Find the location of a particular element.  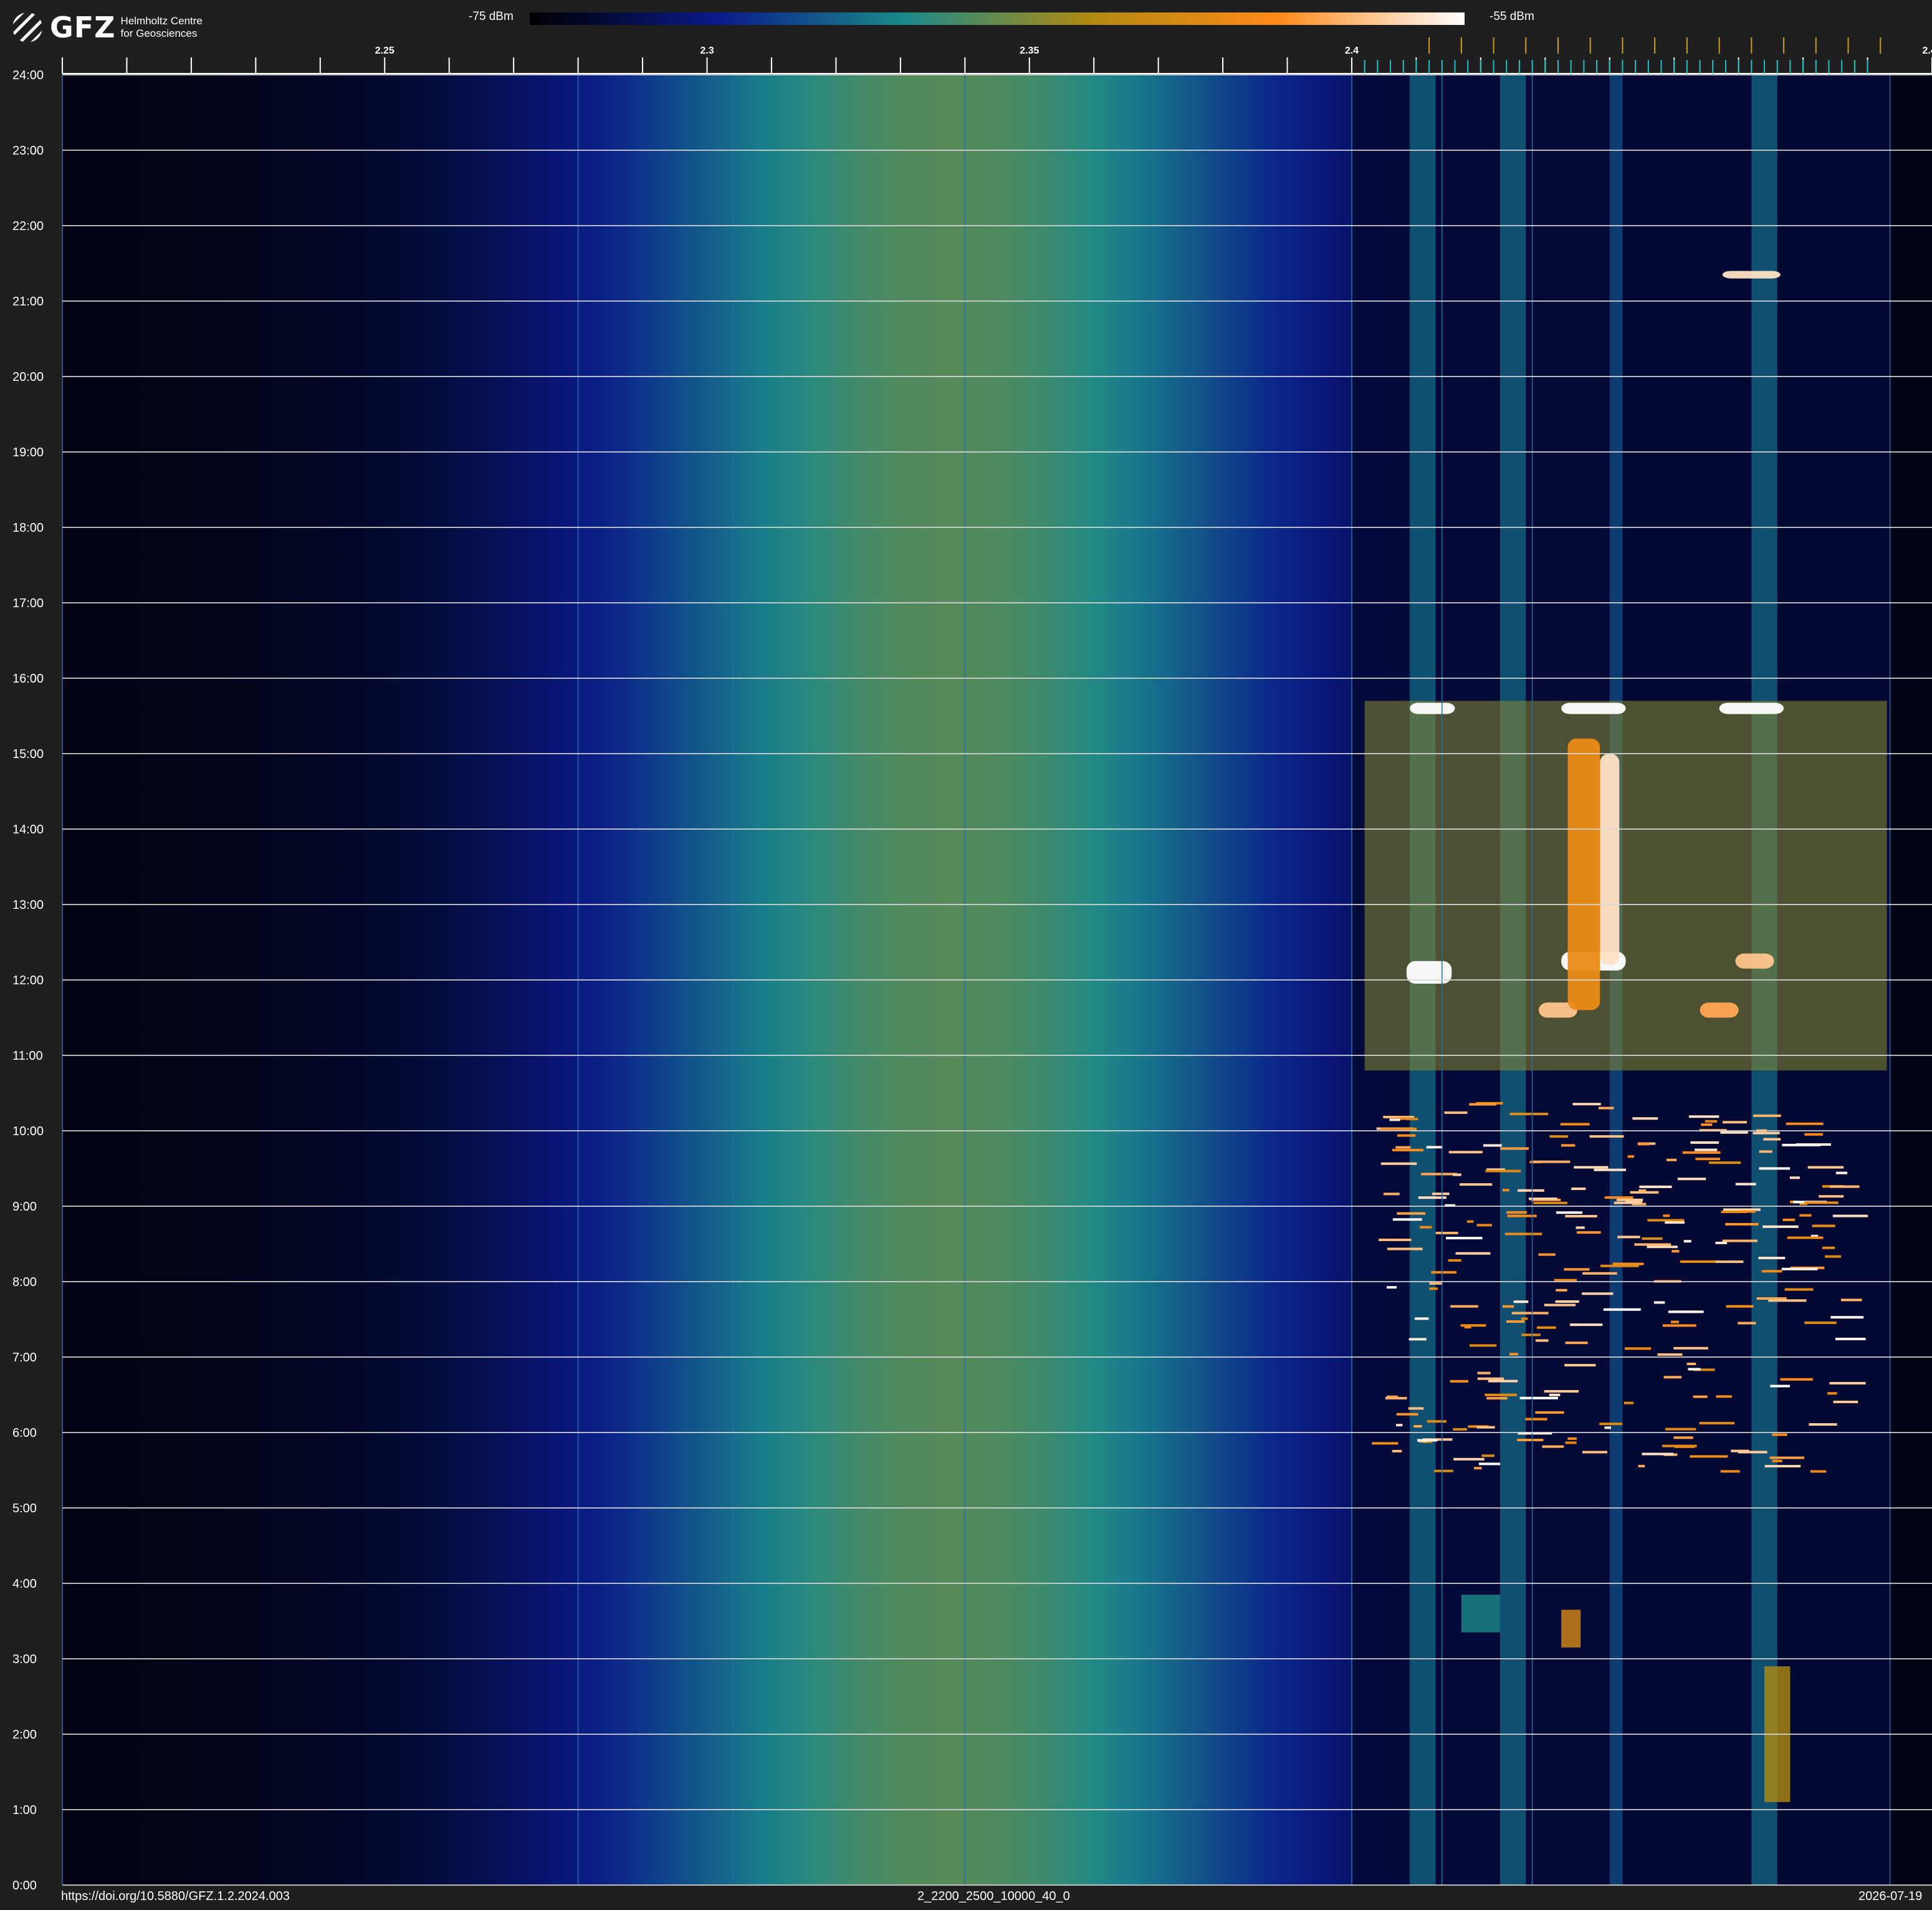

x-tick-label: 2.35 is located at coordinates (1029, 51).